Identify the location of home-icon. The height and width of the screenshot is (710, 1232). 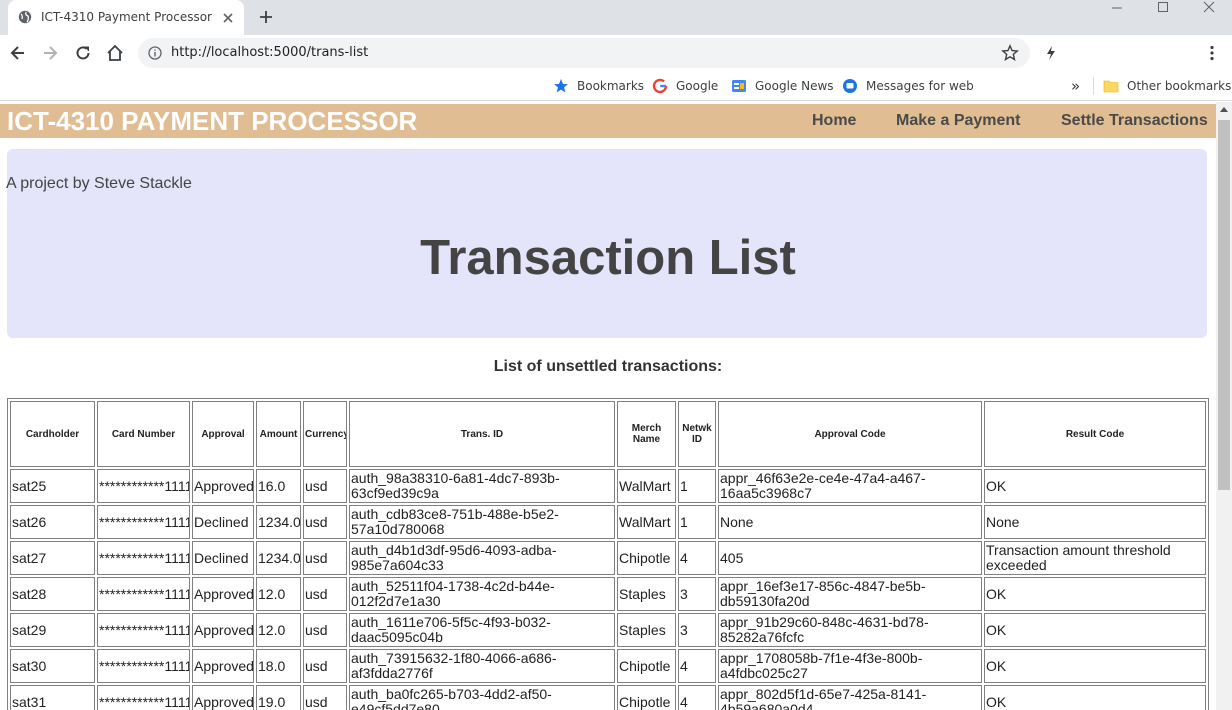
(115, 53).